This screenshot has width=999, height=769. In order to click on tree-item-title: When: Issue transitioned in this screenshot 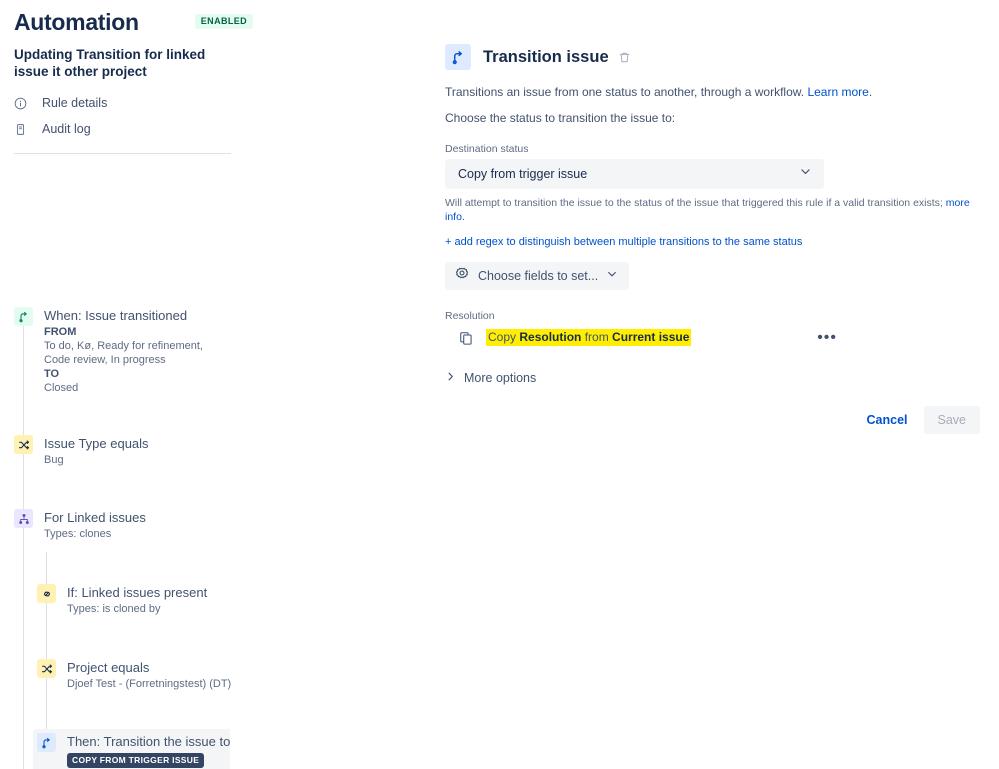, I will do `click(116, 315)`.